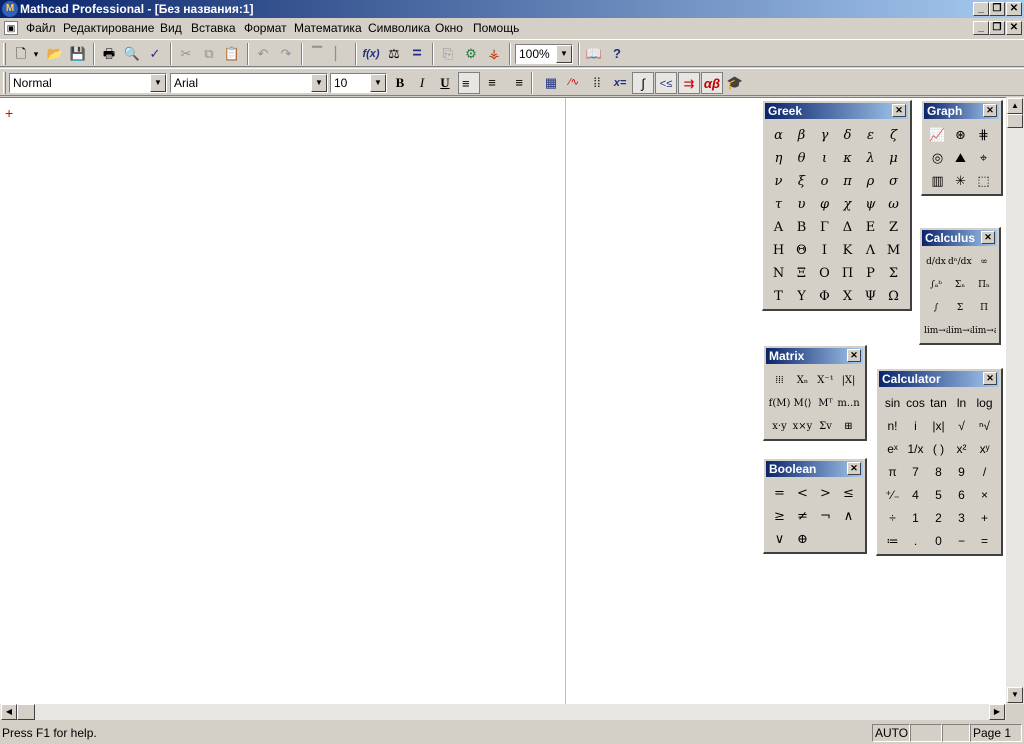 The image size is (1024, 744). Describe the element at coordinates (984, 472) in the screenshot. I see `calculator-key-19: /` at that location.